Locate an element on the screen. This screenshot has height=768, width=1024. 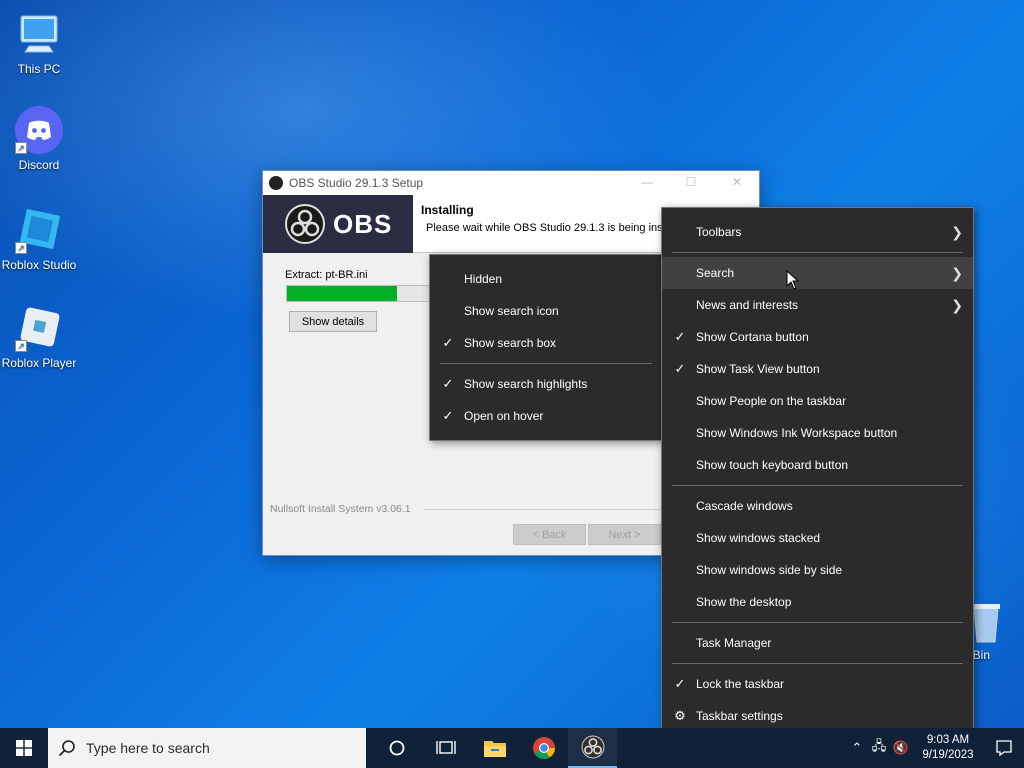
submenu-item-hidden: Hidden is located at coordinates (546, 279).